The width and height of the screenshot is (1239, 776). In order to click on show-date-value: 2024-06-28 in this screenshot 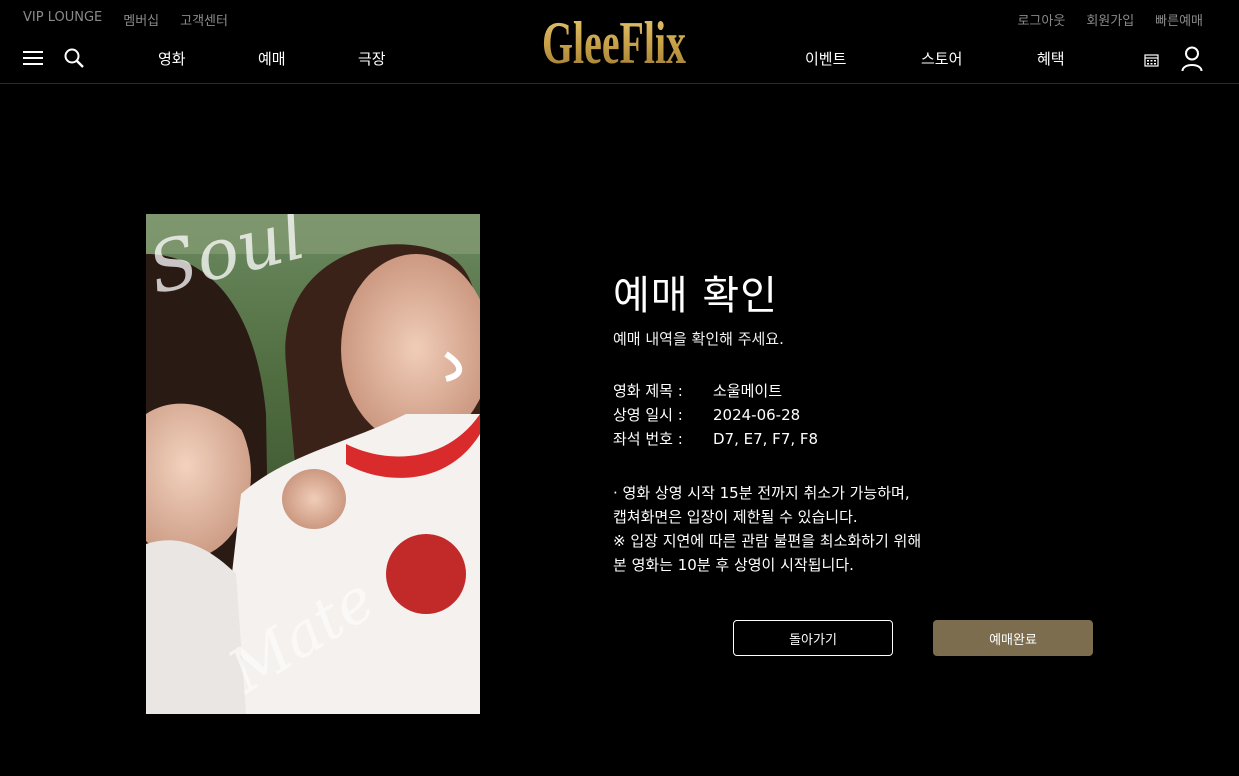, I will do `click(757, 415)`.